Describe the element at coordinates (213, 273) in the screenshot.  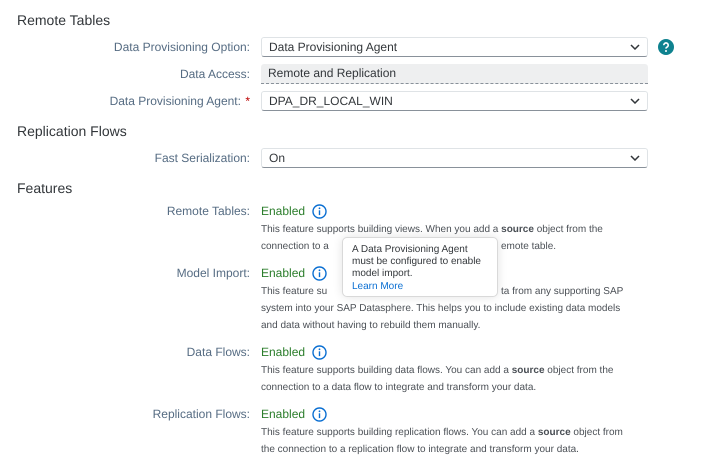
I see `feature-label: Model Import:` at that location.